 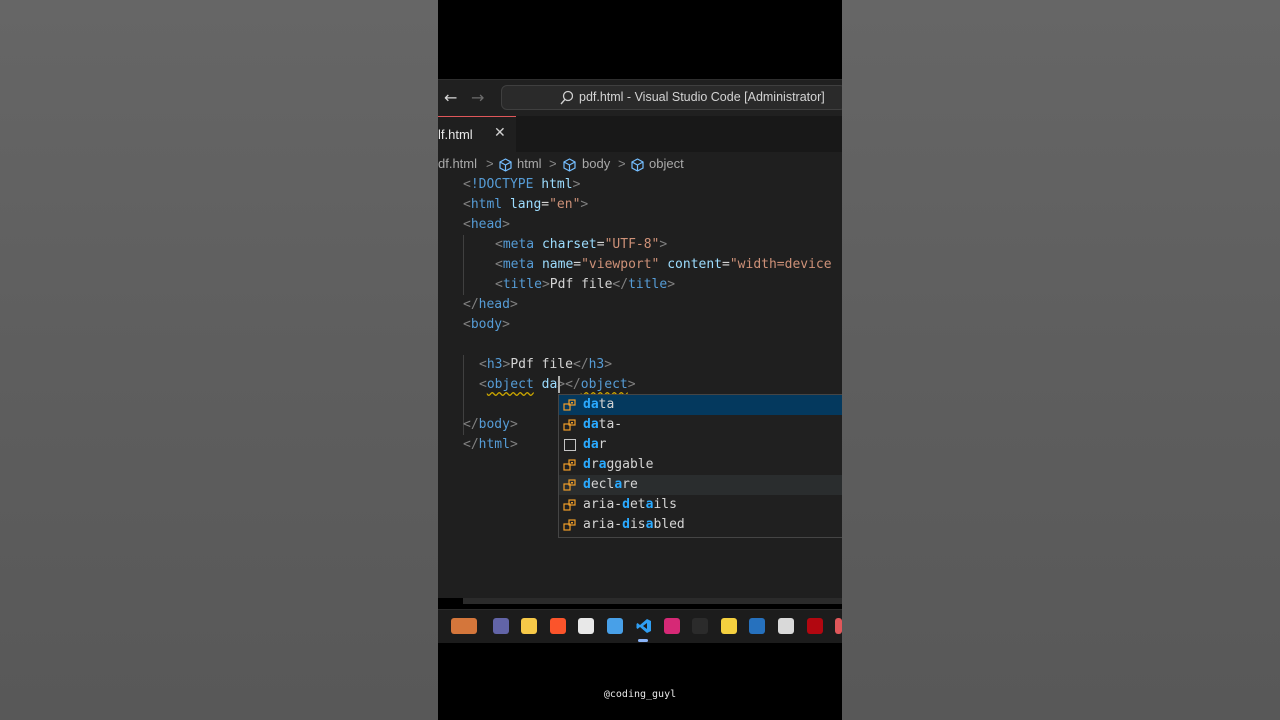 I want to click on snippet-box-icon, so click(x=570, y=445).